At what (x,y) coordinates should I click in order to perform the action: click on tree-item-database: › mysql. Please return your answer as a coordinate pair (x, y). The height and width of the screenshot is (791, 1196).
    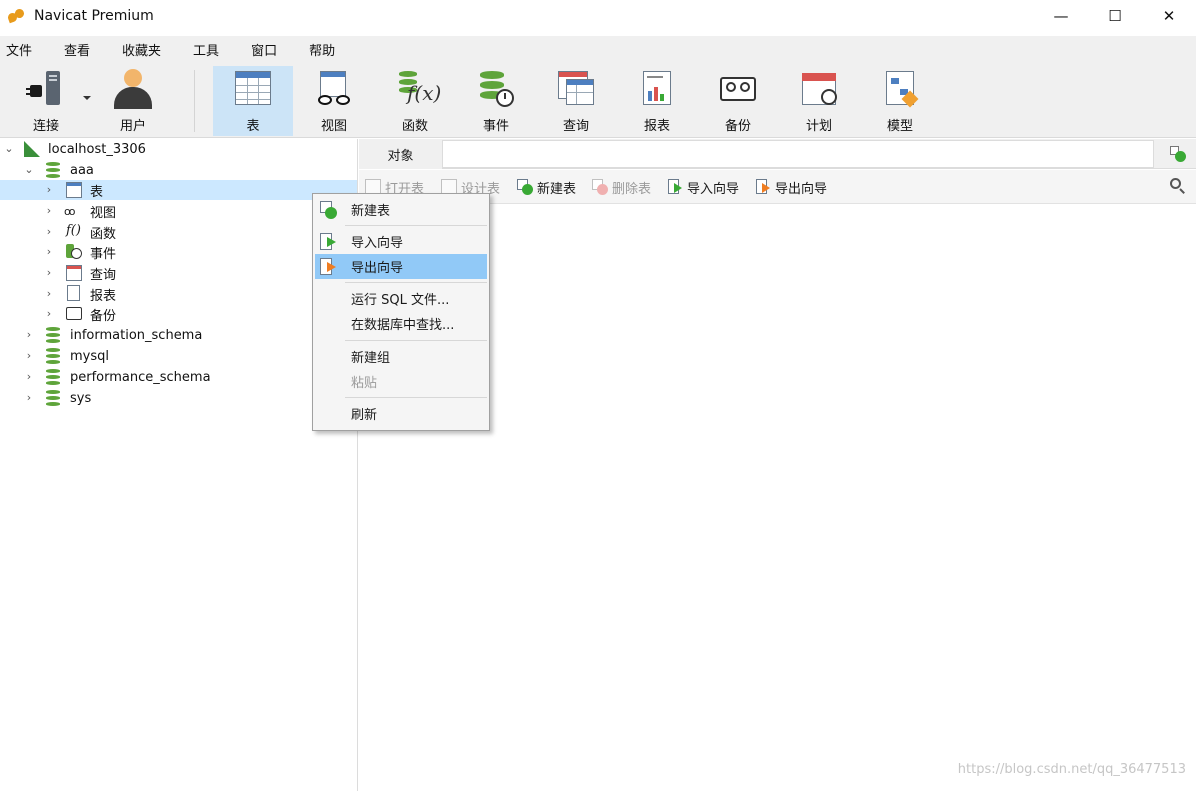
    Looking at the image, I should click on (178, 356).